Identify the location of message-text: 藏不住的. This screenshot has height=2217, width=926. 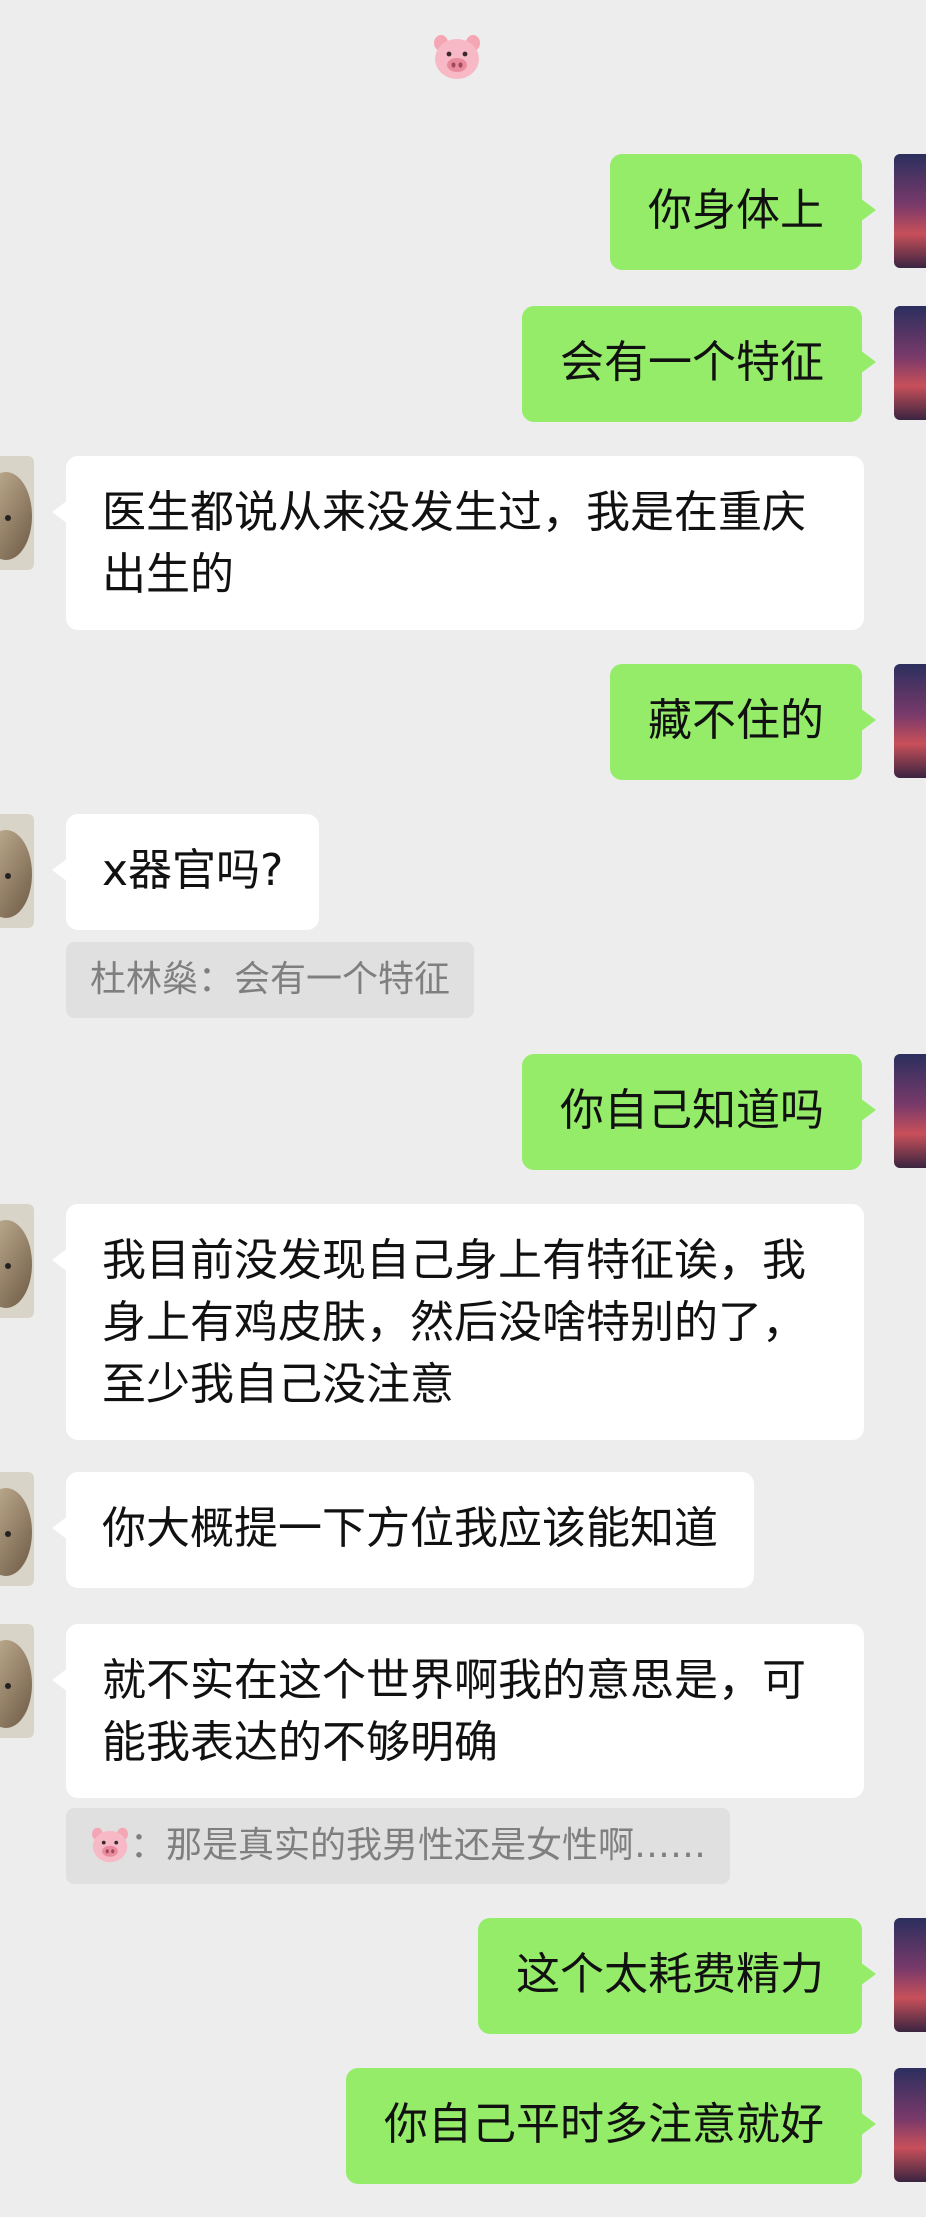
(736, 720).